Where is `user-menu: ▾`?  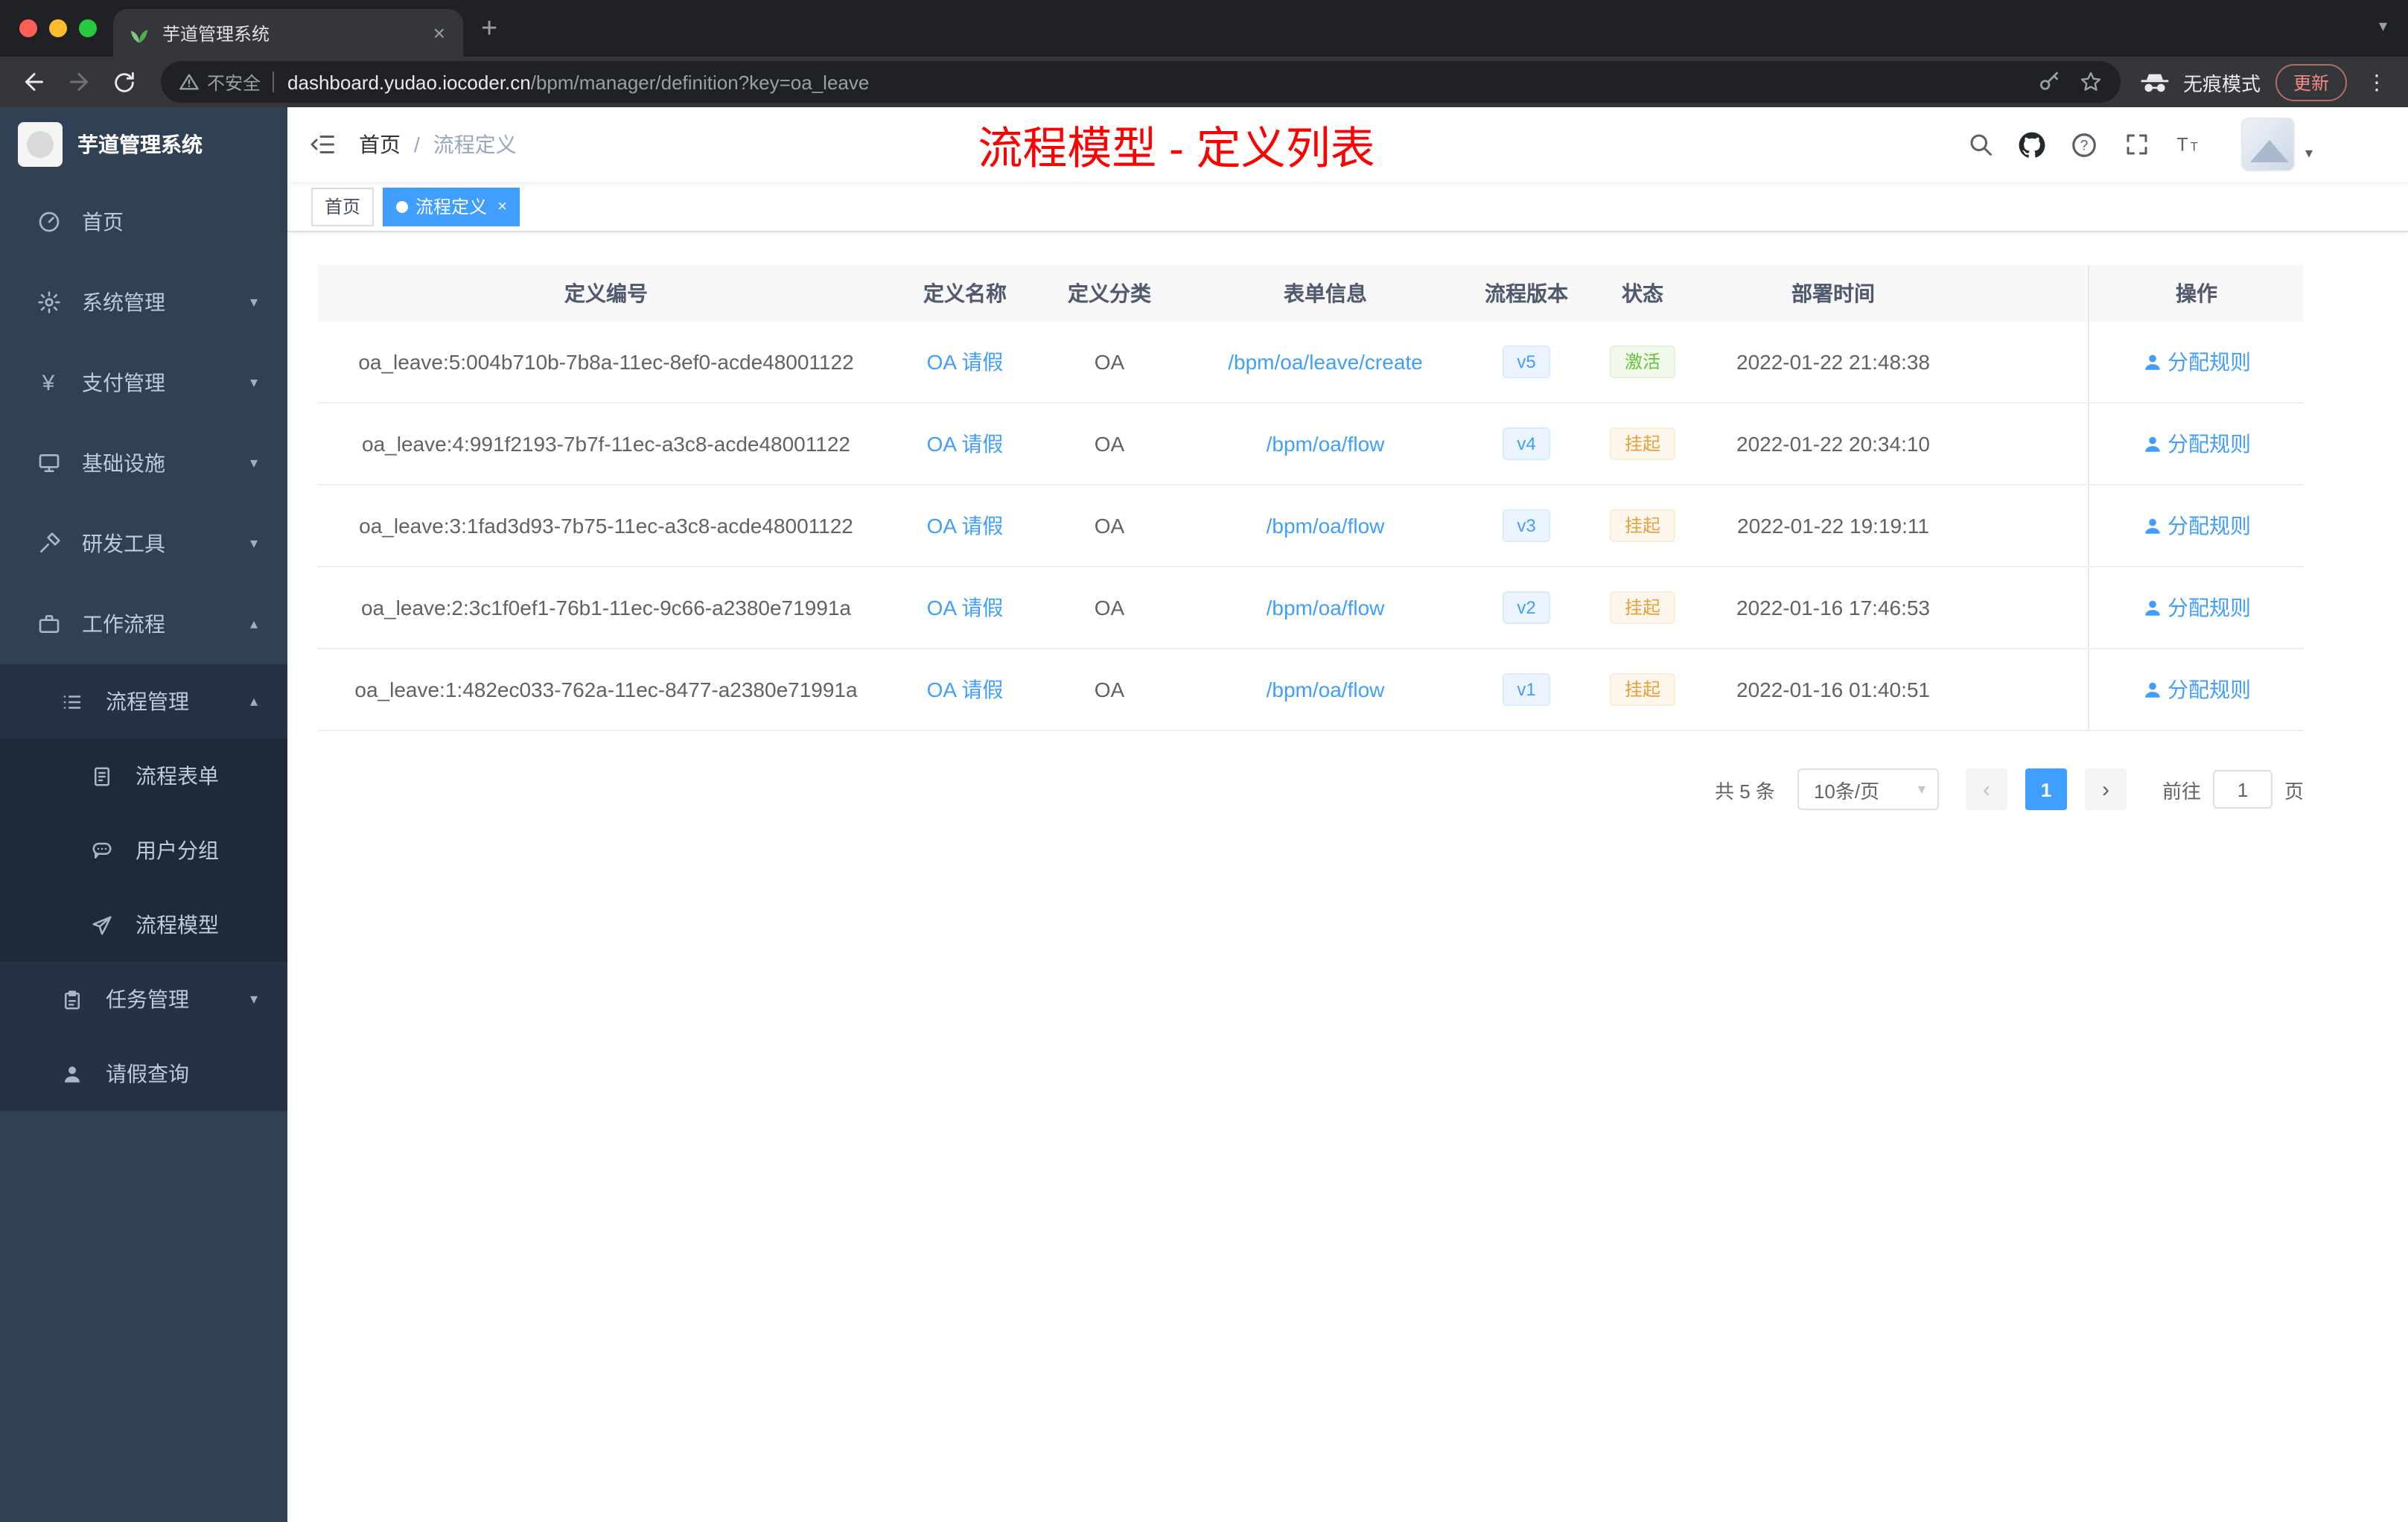 user-menu: ▾ is located at coordinates (2276, 144).